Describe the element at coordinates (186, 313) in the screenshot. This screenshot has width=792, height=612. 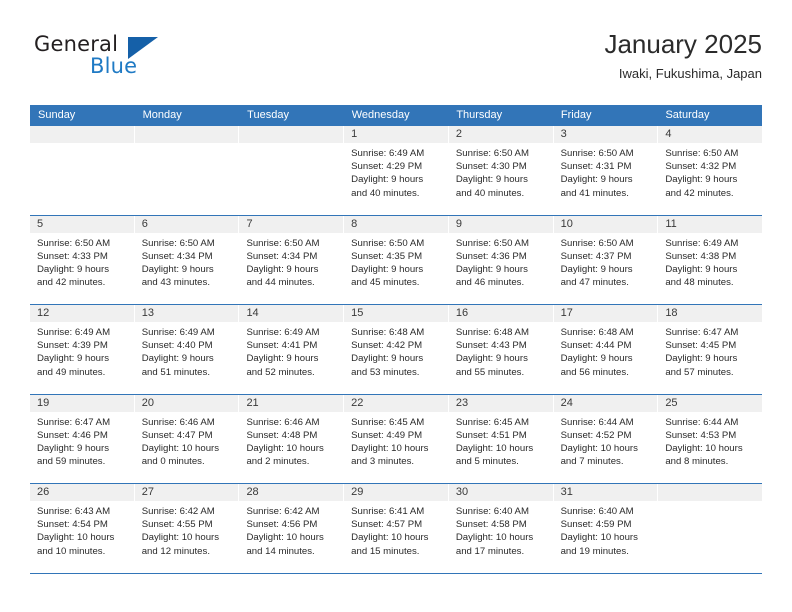
I see `day-number: 13` at that location.